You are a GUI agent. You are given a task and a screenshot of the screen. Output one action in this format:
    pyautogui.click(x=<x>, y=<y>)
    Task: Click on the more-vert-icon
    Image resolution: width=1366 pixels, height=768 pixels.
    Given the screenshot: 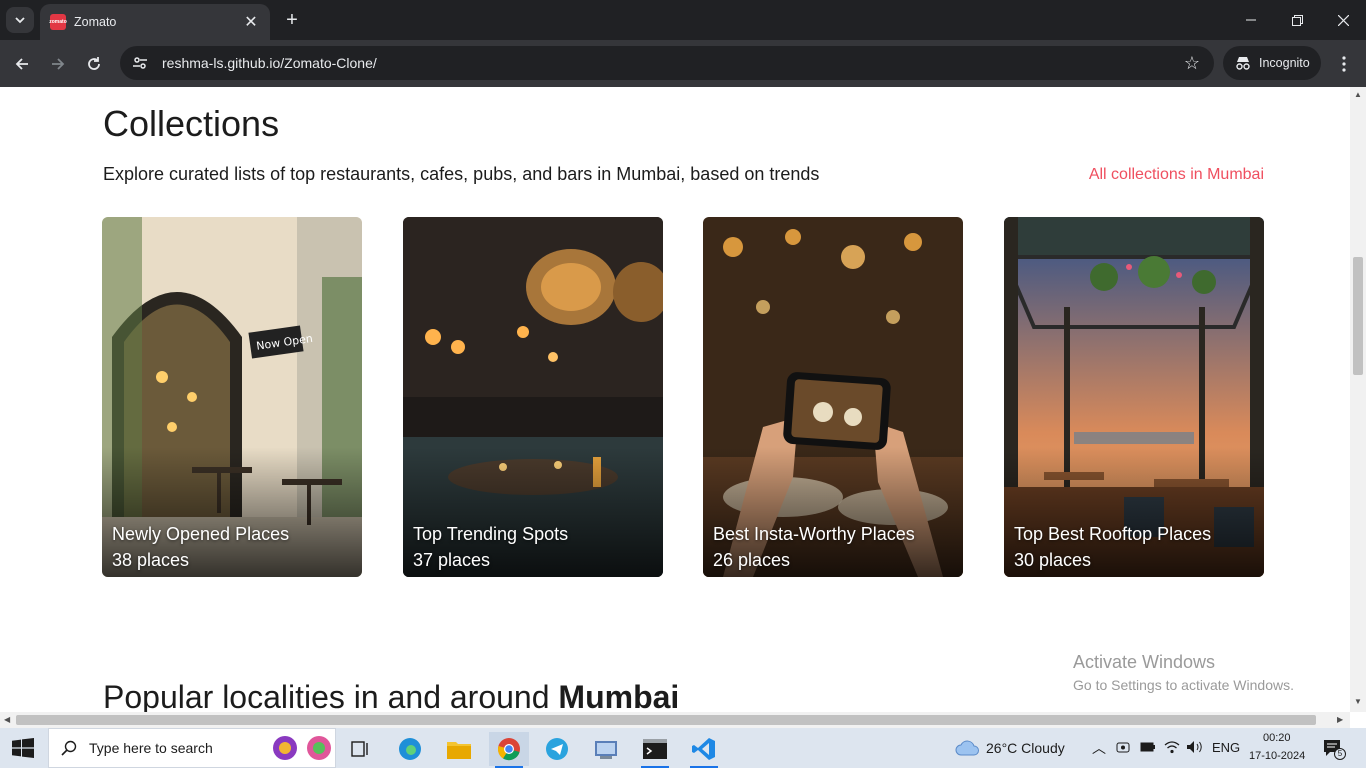 What is the action you would take?
    pyautogui.click(x=1344, y=64)
    